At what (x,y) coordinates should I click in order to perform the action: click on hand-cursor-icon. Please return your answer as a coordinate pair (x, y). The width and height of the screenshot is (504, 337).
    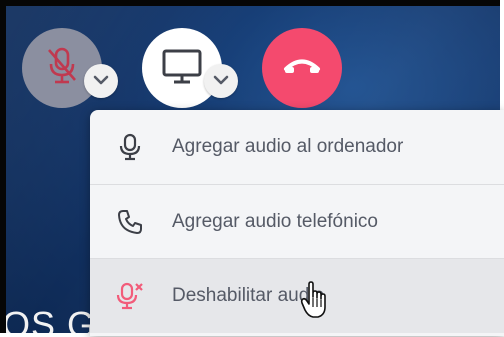
    Looking at the image, I should click on (315, 300).